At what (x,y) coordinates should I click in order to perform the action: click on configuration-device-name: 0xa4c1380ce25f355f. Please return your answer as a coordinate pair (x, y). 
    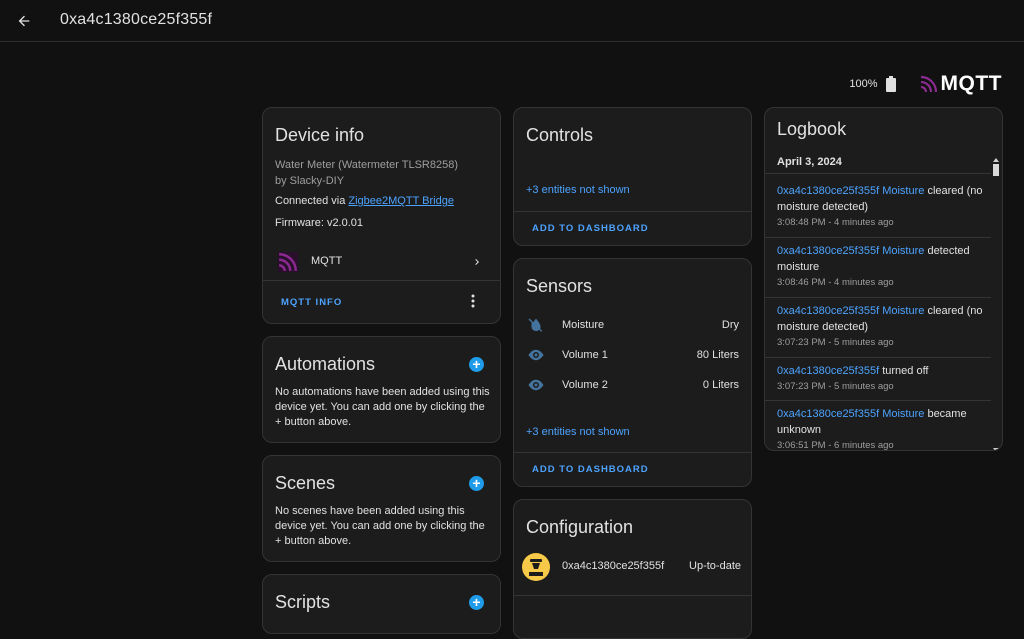
    Looking at the image, I should click on (613, 566).